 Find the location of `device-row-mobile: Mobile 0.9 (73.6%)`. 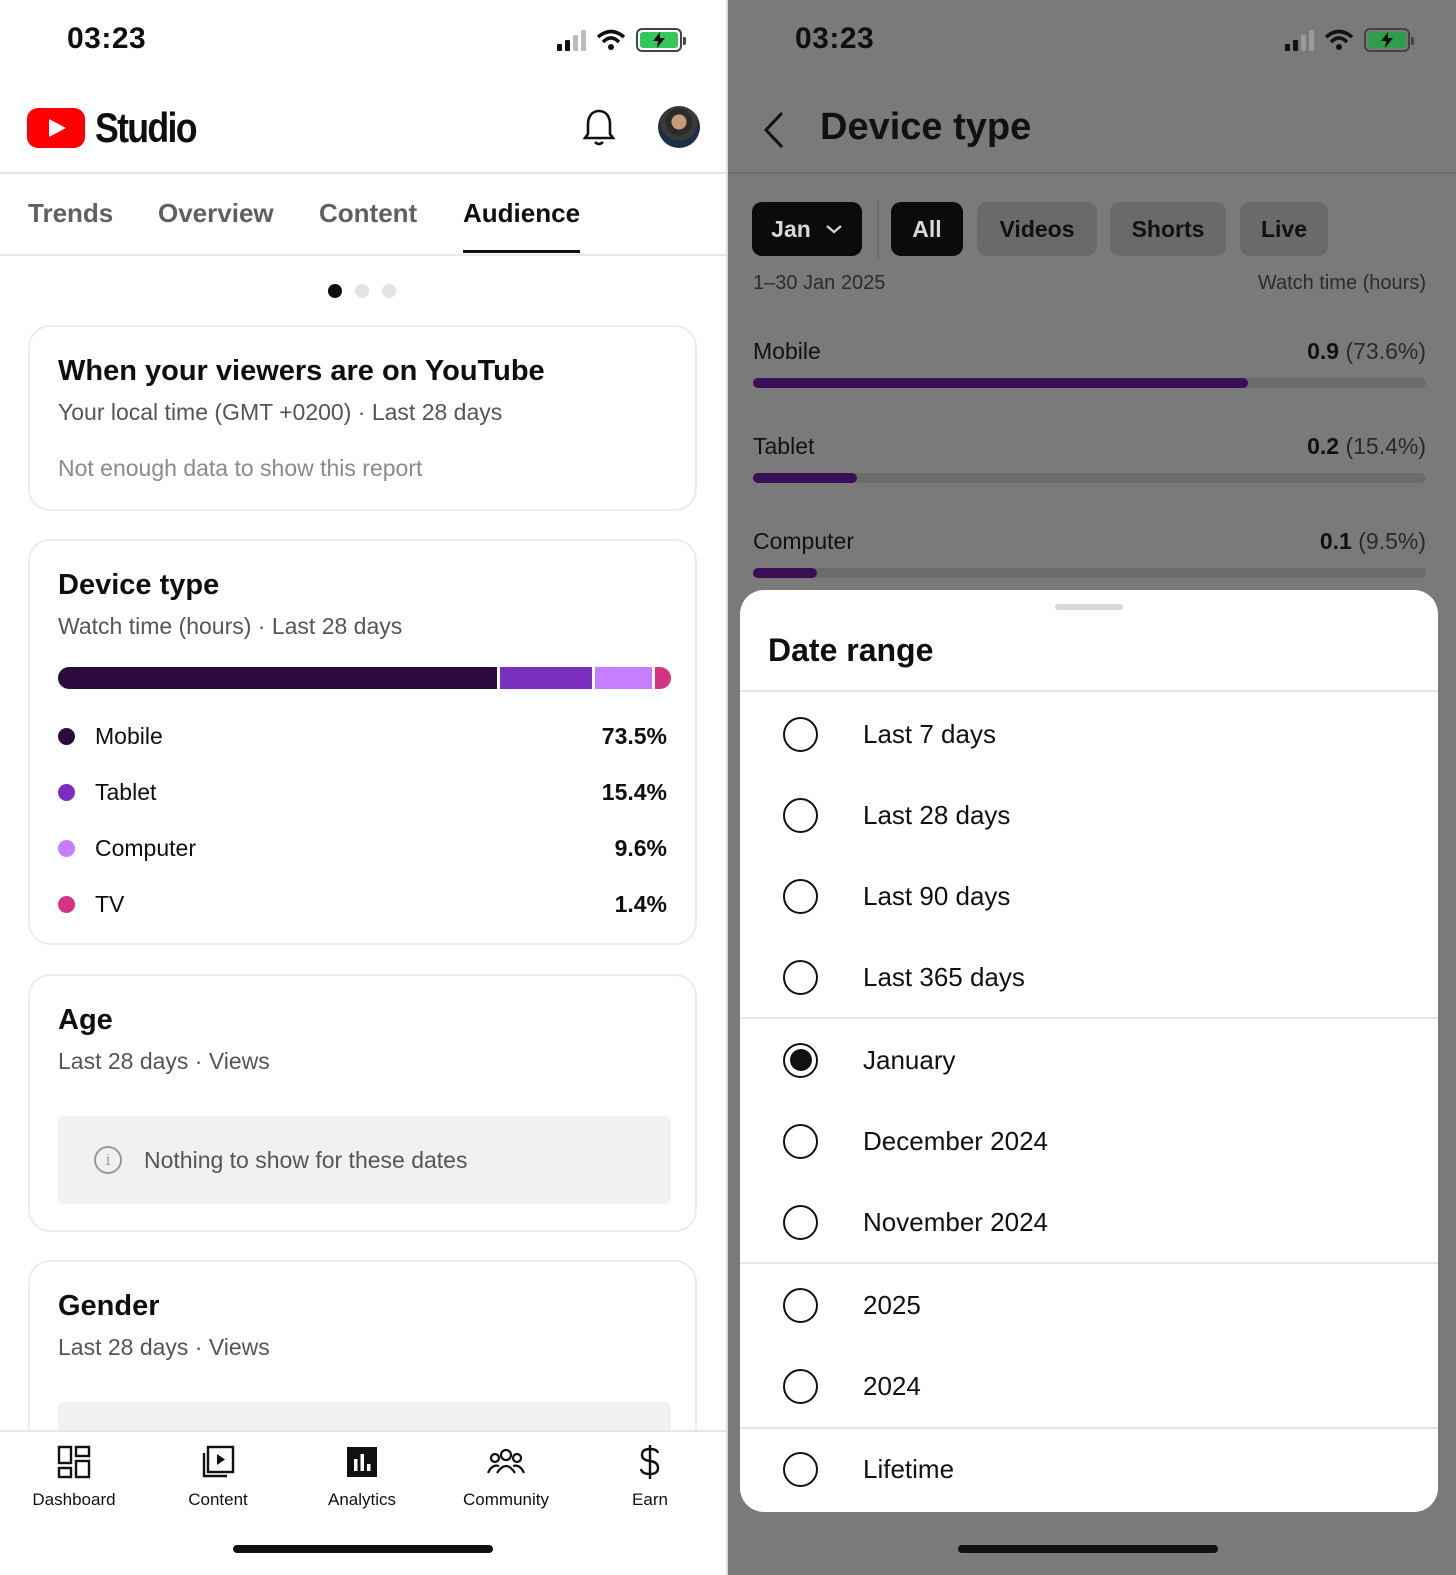

device-row-mobile: Mobile 0.9 (73.6%) is located at coordinates (1089, 368).